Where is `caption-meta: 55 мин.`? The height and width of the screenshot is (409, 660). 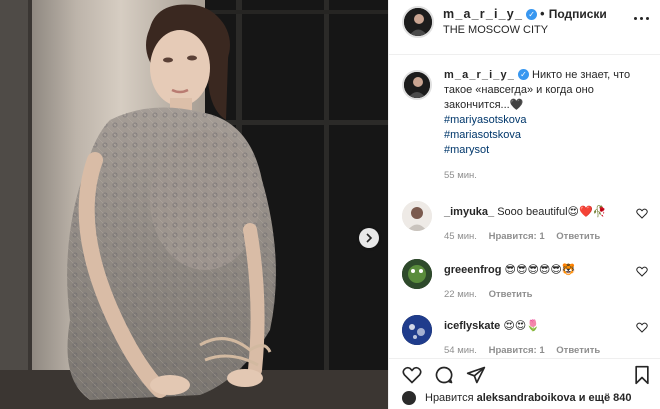 caption-meta: 55 мин. is located at coordinates (465, 175).